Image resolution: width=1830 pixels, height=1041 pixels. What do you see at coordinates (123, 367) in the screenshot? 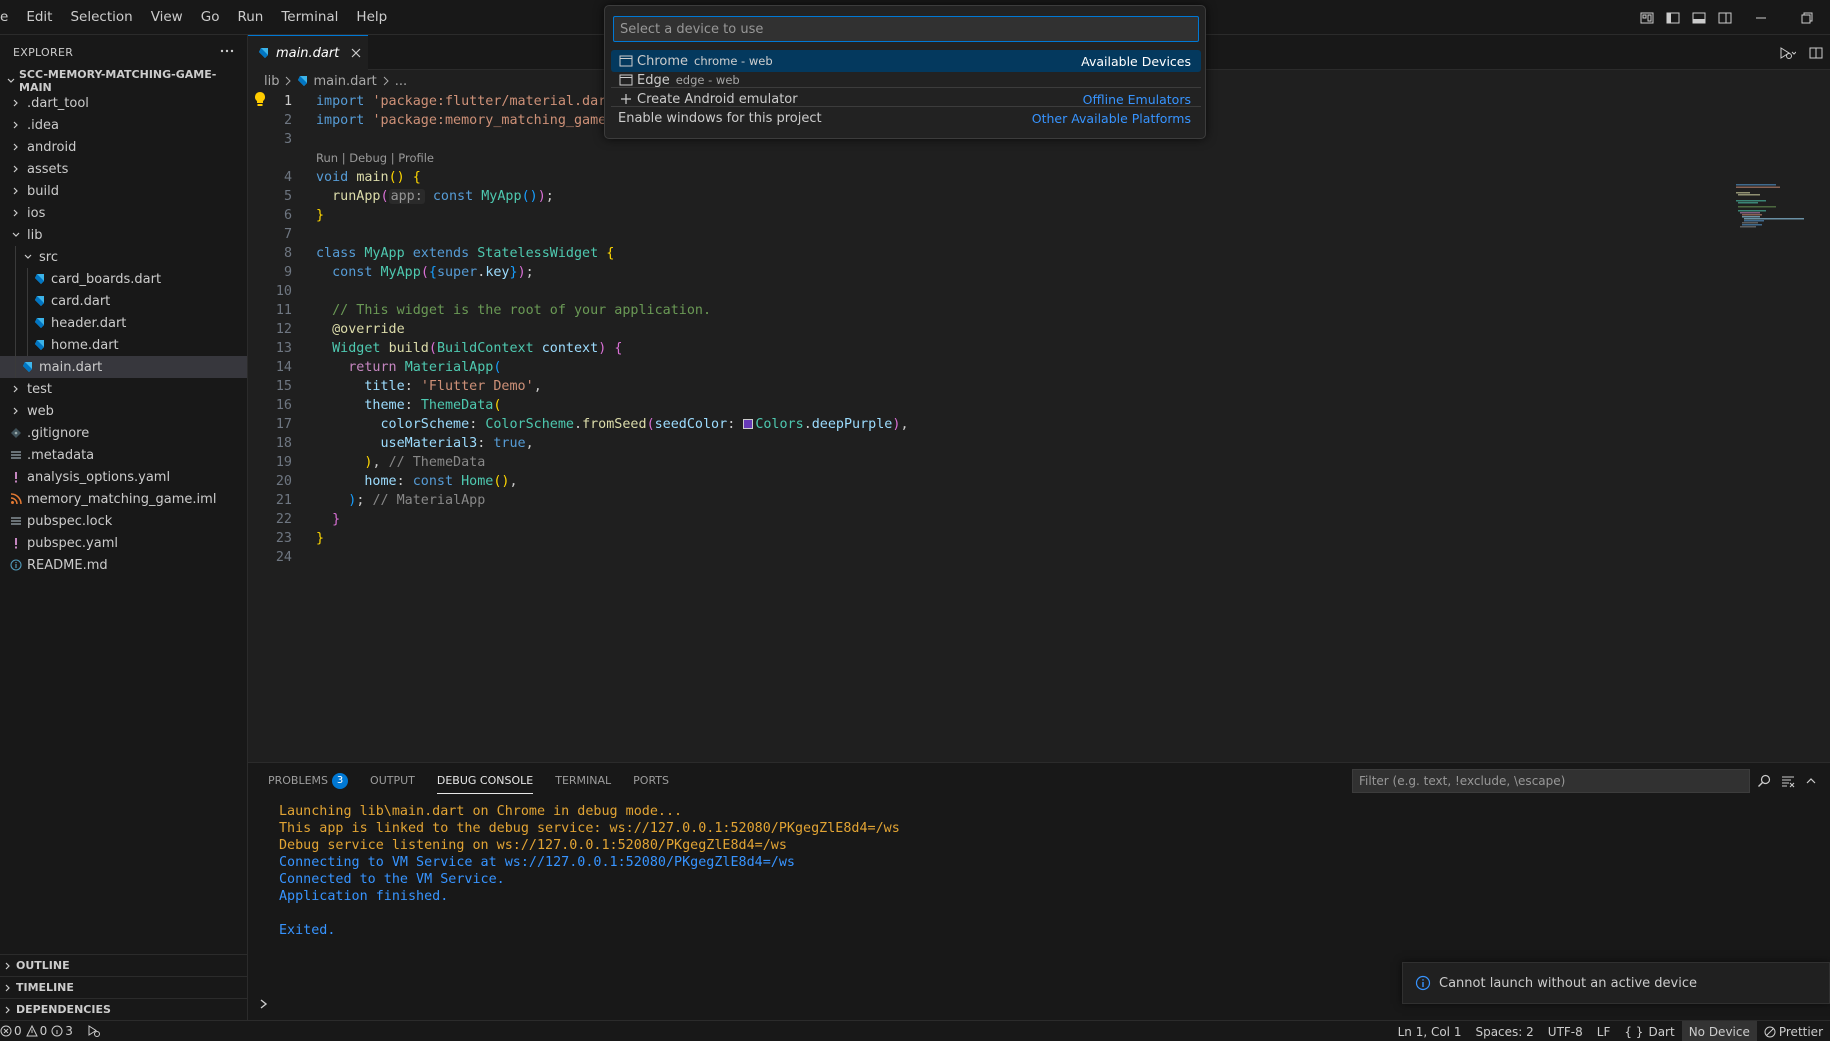
I see `tree-item-main-dart: main.dart` at bounding box center [123, 367].